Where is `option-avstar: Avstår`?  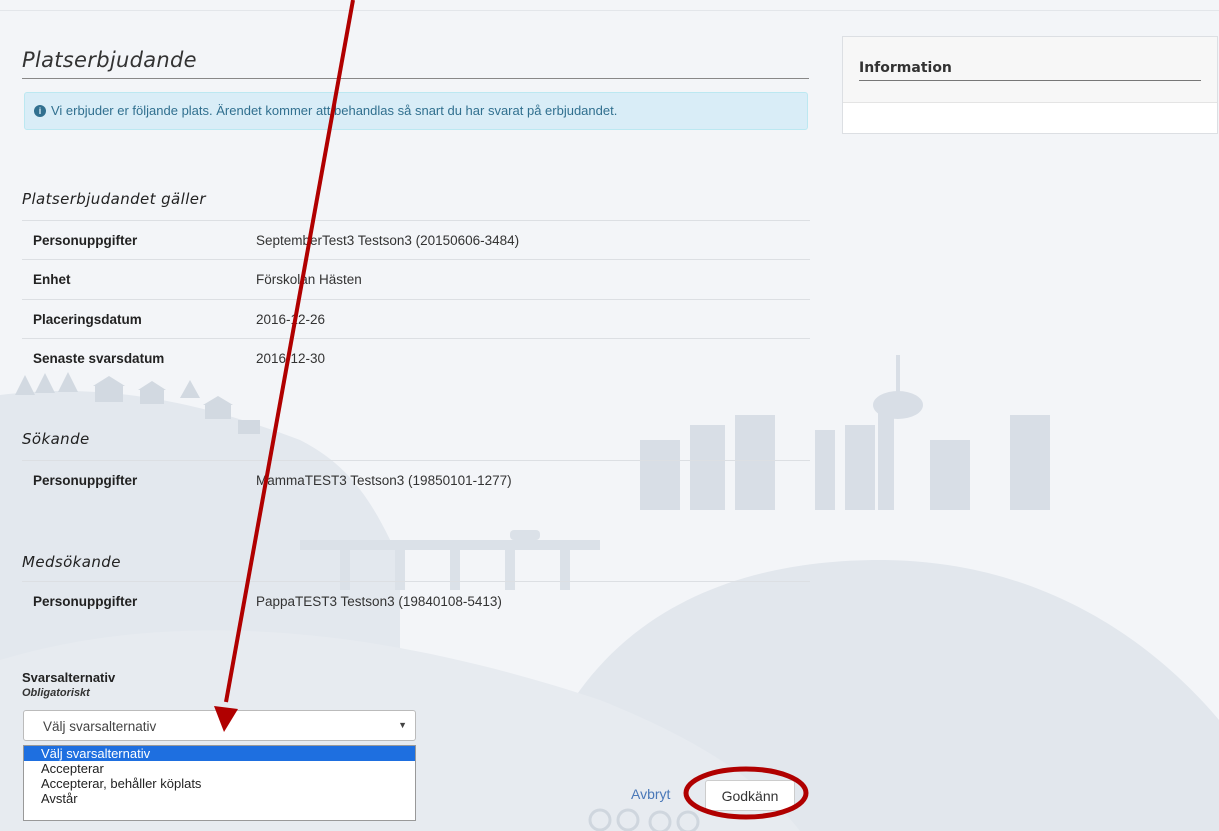
option-avstar: Avstår is located at coordinates (219, 798).